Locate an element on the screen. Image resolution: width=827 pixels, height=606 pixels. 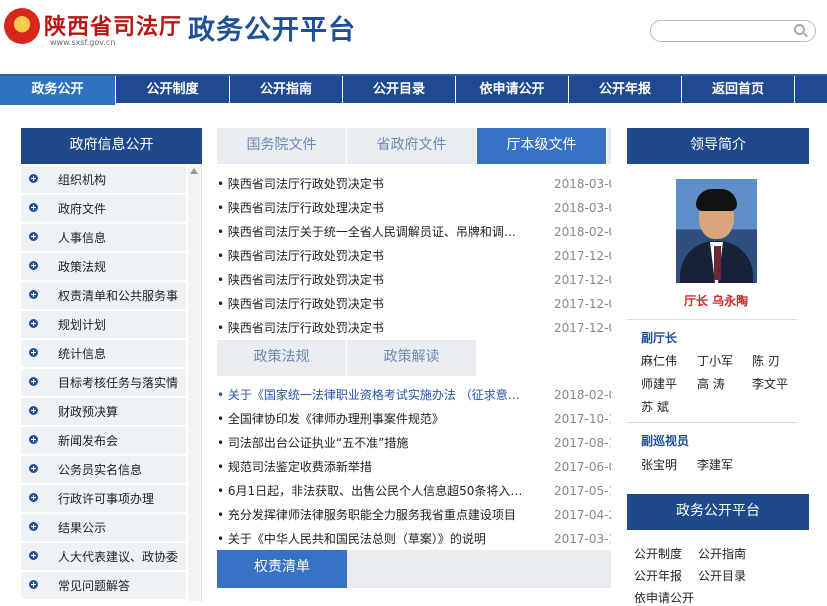
policy-list-item: • 充分发挥律师法律服务职能全力服务我省重点建设项目 2017-04-2 is located at coordinates (414, 515).